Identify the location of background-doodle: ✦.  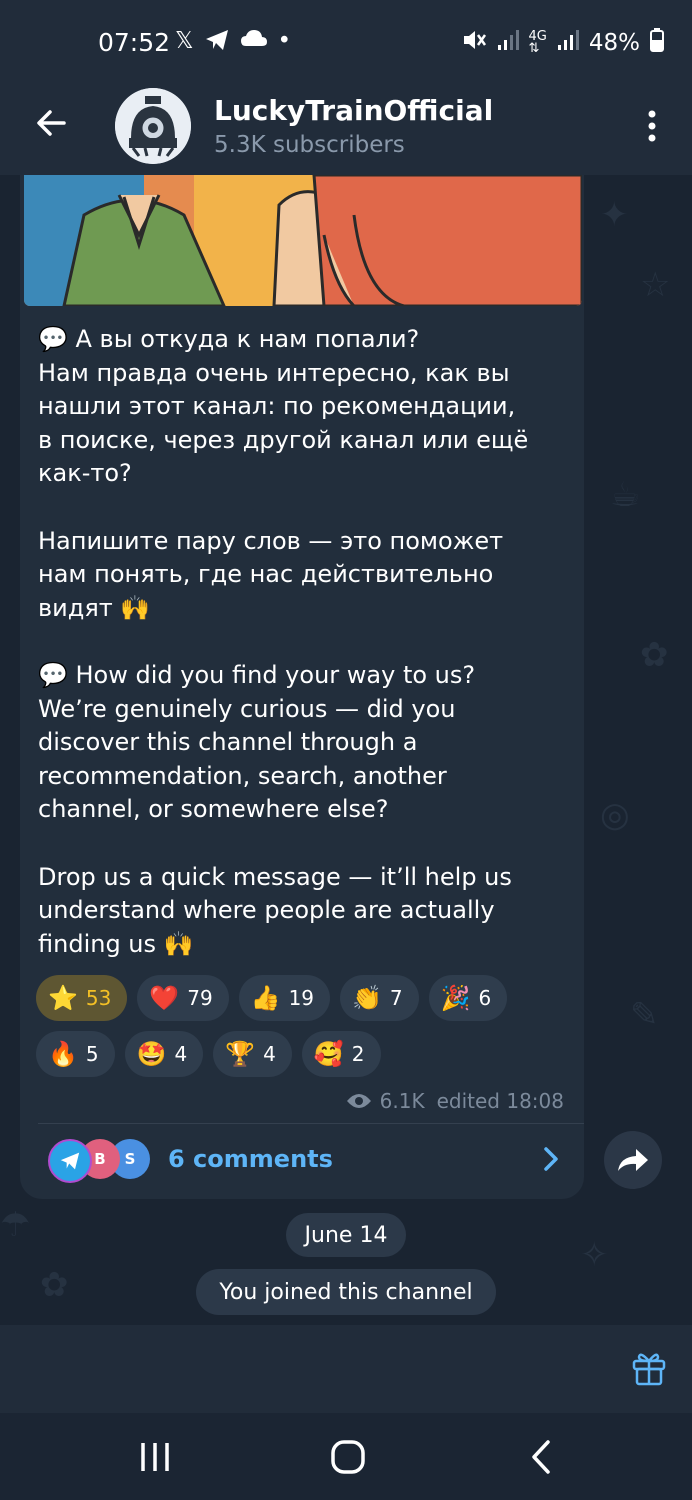
(614, 215).